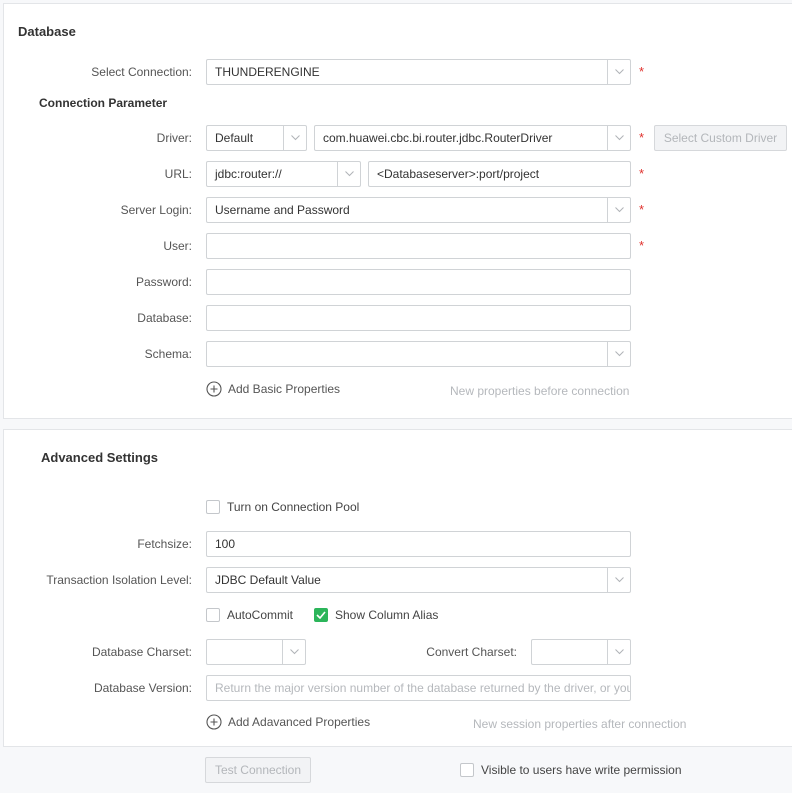  I want to click on url-input: <Databaseserver>:port/project, so click(499, 174).